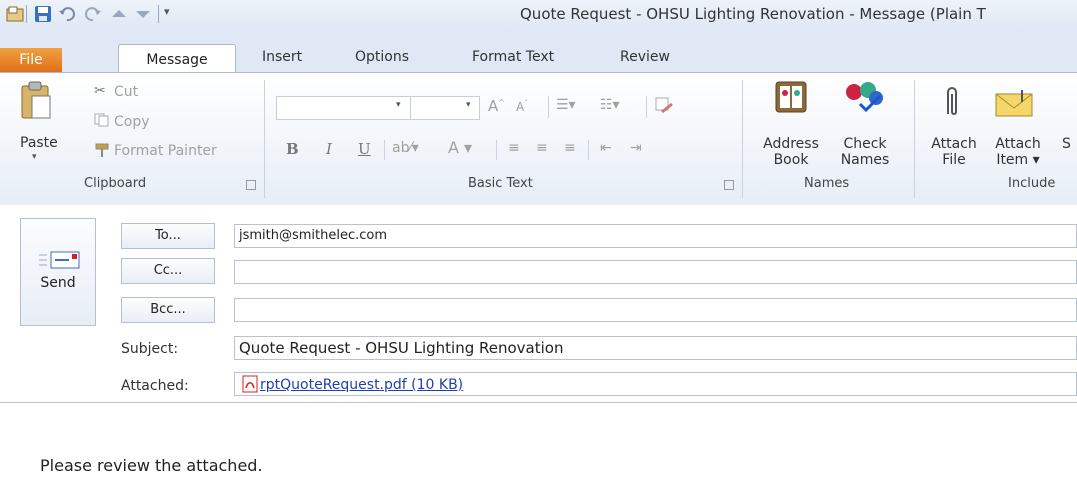 Image resolution: width=1077 pixels, height=499 pixels. What do you see at coordinates (364, 149) in the screenshot?
I see `underline-button: U` at bounding box center [364, 149].